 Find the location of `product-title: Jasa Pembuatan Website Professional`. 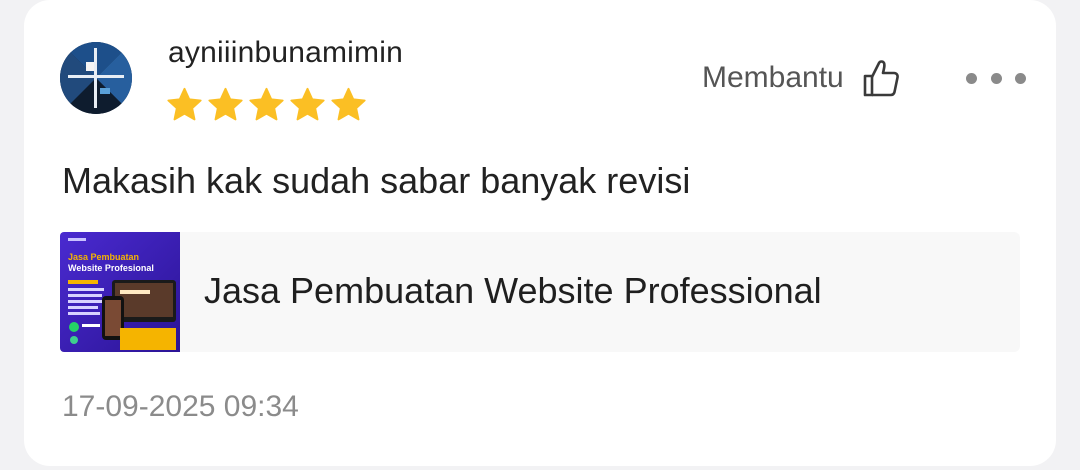

product-title: Jasa Pembuatan Website Professional is located at coordinates (513, 290).